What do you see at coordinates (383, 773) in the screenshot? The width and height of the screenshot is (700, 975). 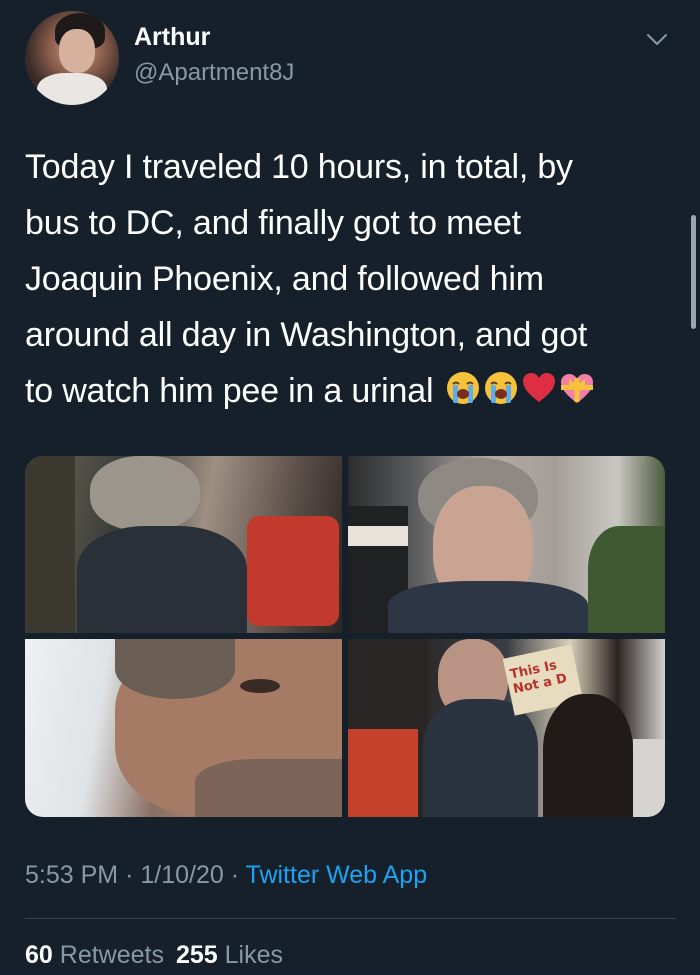 I see `photo-red-scarf` at bounding box center [383, 773].